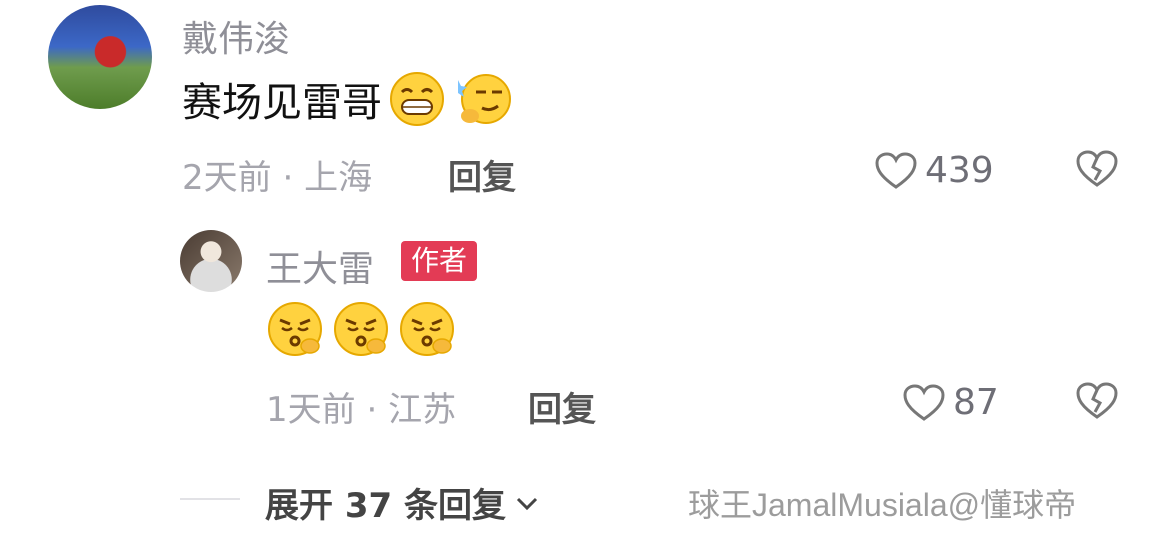 This screenshot has width=1170, height=534. What do you see at coordinates (210, 499) in the screenshot?
I see `divider-line` at bounding box center [210, 499].